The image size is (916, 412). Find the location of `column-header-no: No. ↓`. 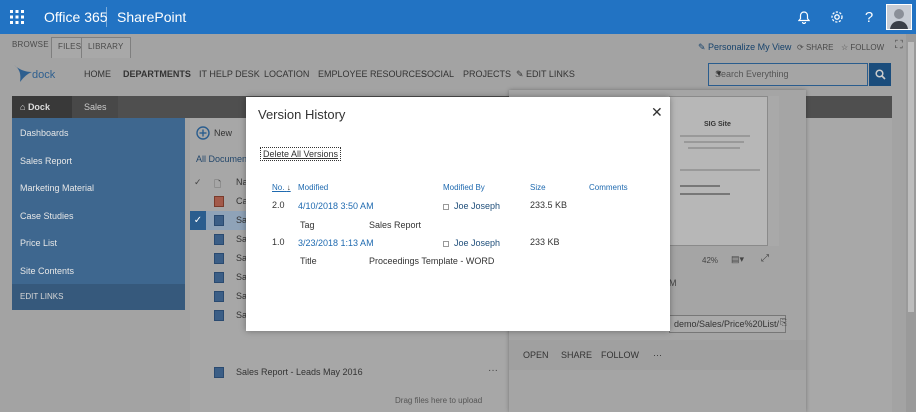

column-header-no: No. ↓ is located at coordinates (281, 187).